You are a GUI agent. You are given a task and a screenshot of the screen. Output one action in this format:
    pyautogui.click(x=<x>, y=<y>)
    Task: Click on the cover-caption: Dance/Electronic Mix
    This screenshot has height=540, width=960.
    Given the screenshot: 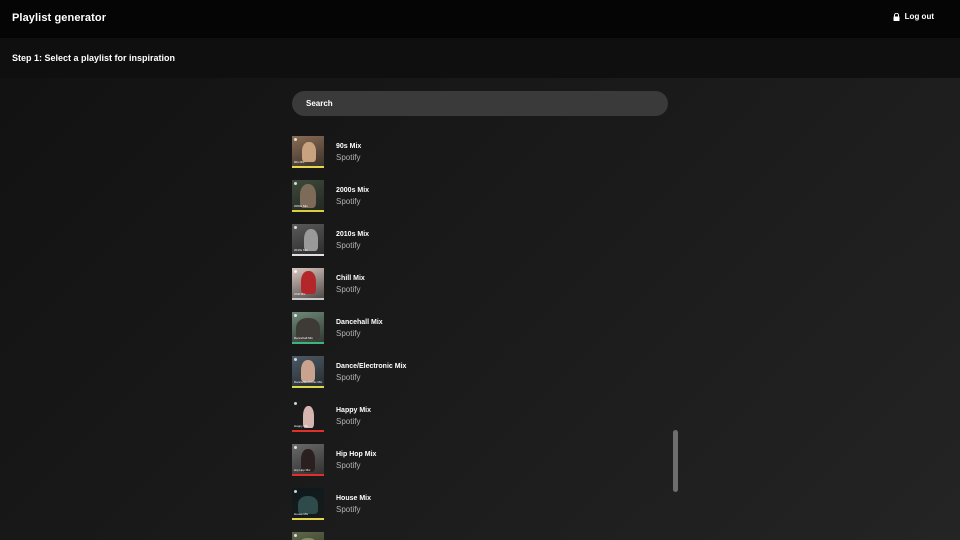 What is the action you would take?
    pyautogui.click(x=308, y=382)
    